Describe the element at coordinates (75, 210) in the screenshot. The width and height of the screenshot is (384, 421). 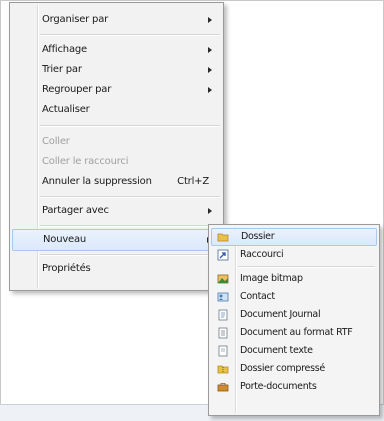
I see `menu-item-label: Partager avec` at that location.